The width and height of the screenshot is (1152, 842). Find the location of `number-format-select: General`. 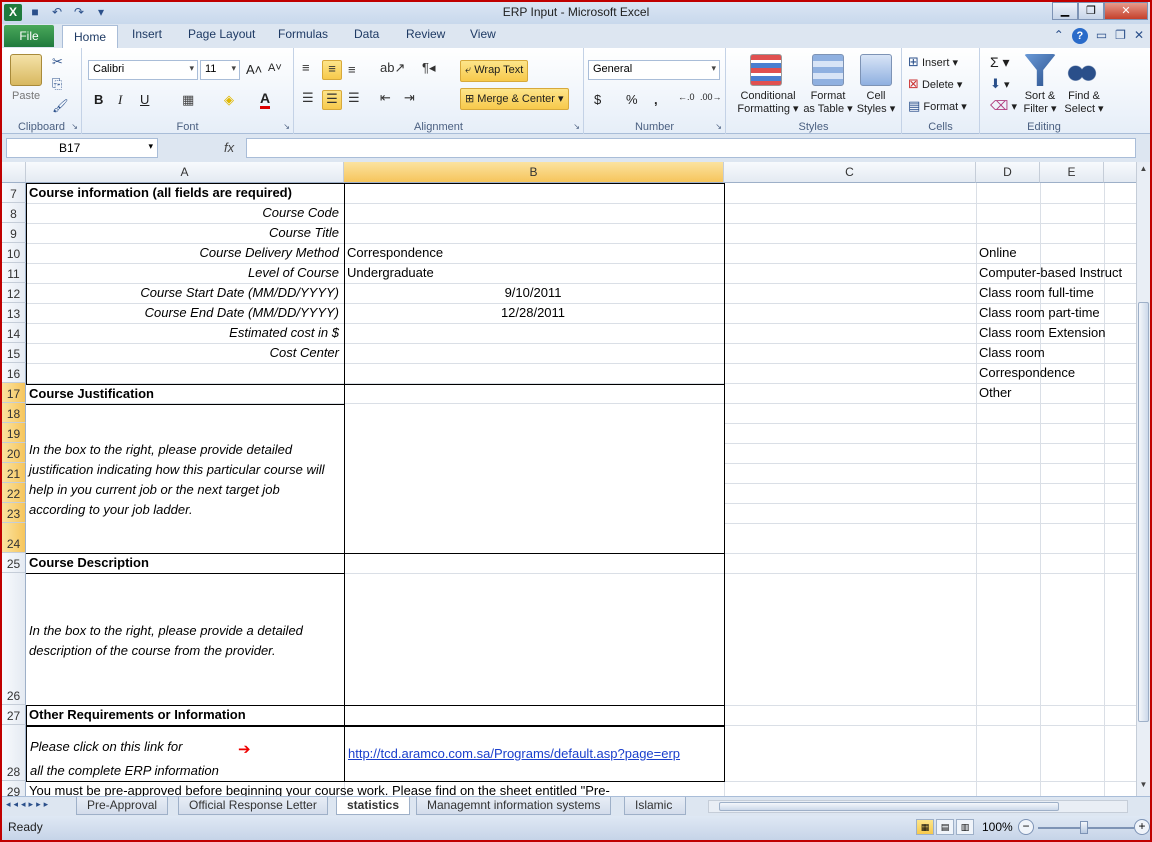

number-format-select: General is located at coordinates (654, 70).